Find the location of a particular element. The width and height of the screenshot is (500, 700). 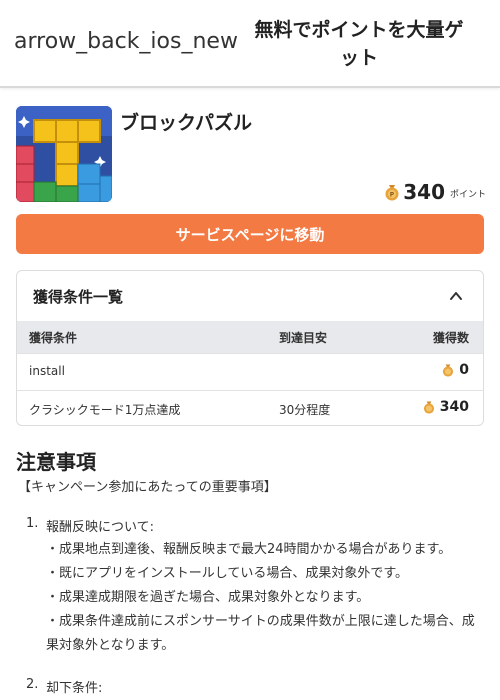

conditions-table-header: 獲得条件 到達目安 獲得数 is located at coordinates (250, 337).